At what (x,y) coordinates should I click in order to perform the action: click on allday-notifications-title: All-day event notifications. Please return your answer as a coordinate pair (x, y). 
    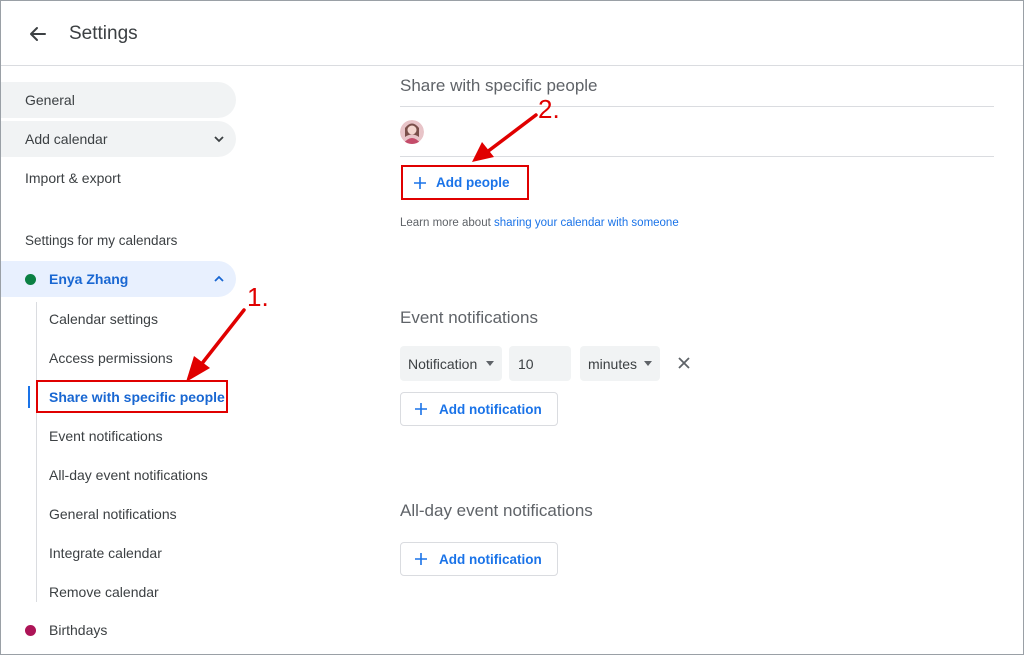
    Looking at the image, I should click on (496, 510).